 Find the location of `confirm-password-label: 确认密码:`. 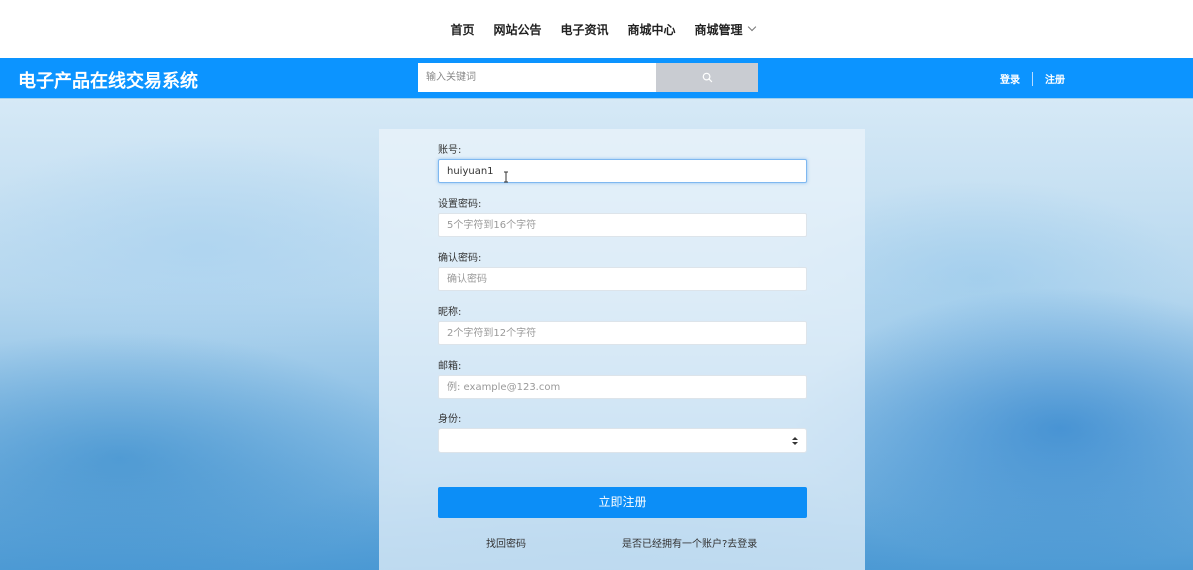

confirm-password-label: 确认密码: is located at coordinates (460, 258).